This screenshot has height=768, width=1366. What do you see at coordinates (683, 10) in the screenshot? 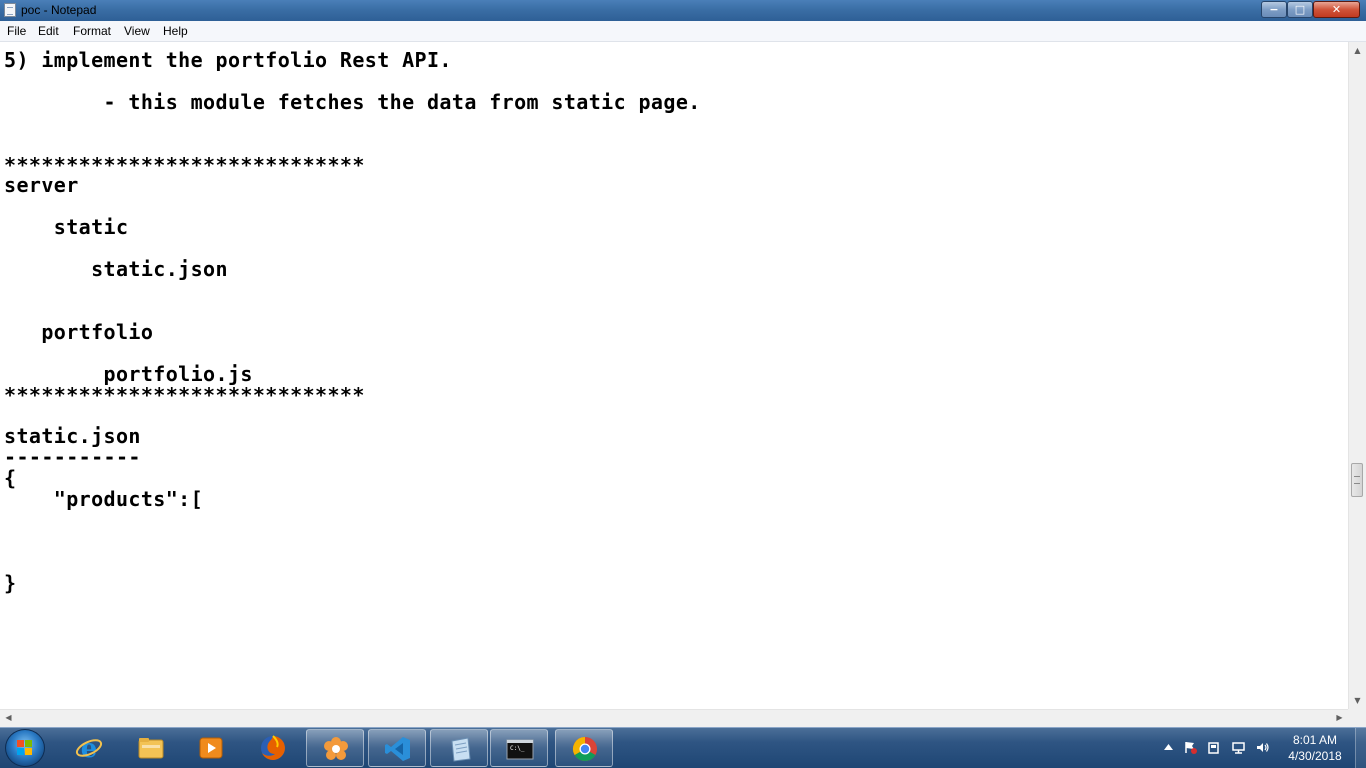
I see `title-bar: poc - Notepad − □ ✕` at bounding box center [683, 10].